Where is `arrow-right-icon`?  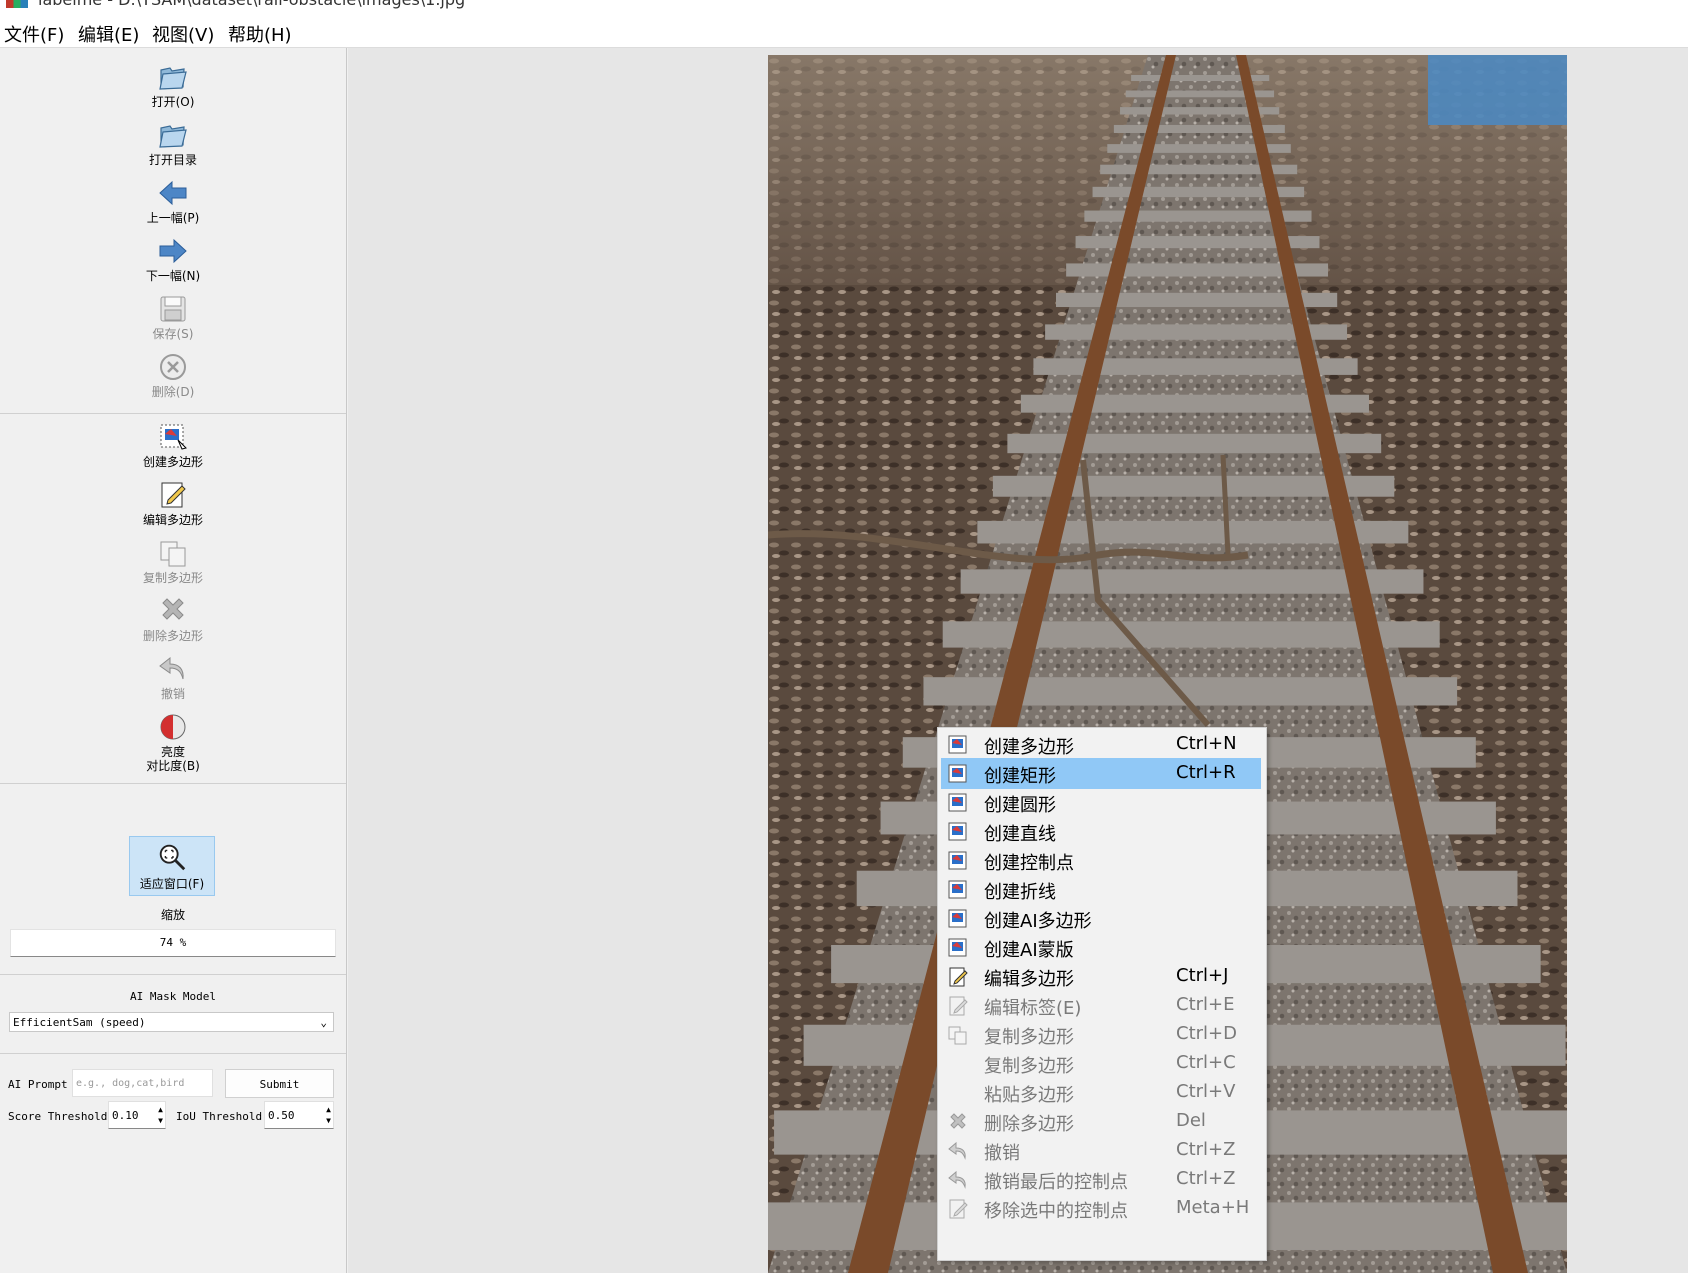 arrow-right-icon is located at coordinates (173, 251).